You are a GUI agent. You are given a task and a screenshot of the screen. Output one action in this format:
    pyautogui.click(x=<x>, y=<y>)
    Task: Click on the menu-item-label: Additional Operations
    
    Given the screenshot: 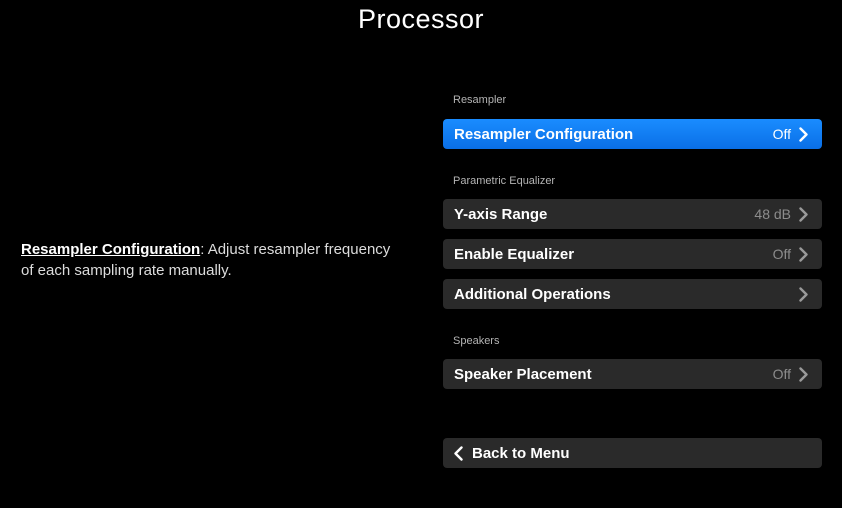 What is the action you would take?
    pyautogui.click(x=532, y=294)
    